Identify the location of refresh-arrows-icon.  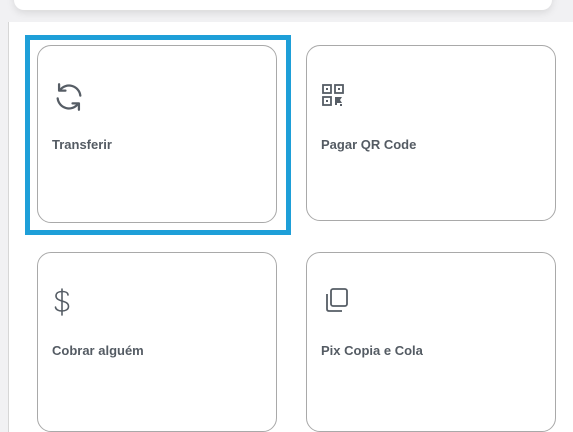
(69, 97).